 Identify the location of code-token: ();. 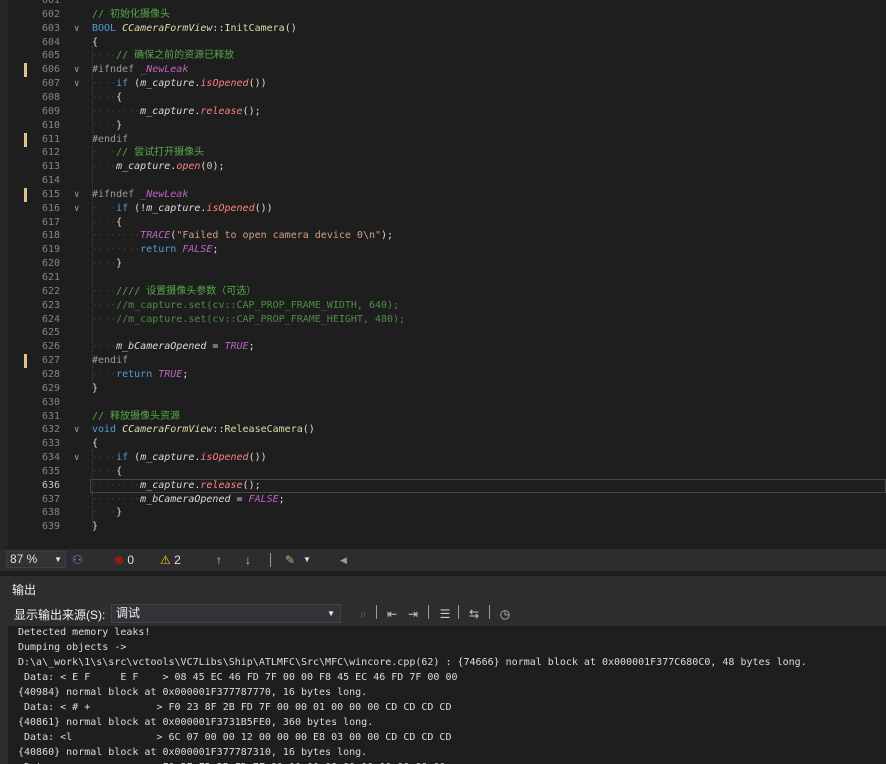
(251, 485).